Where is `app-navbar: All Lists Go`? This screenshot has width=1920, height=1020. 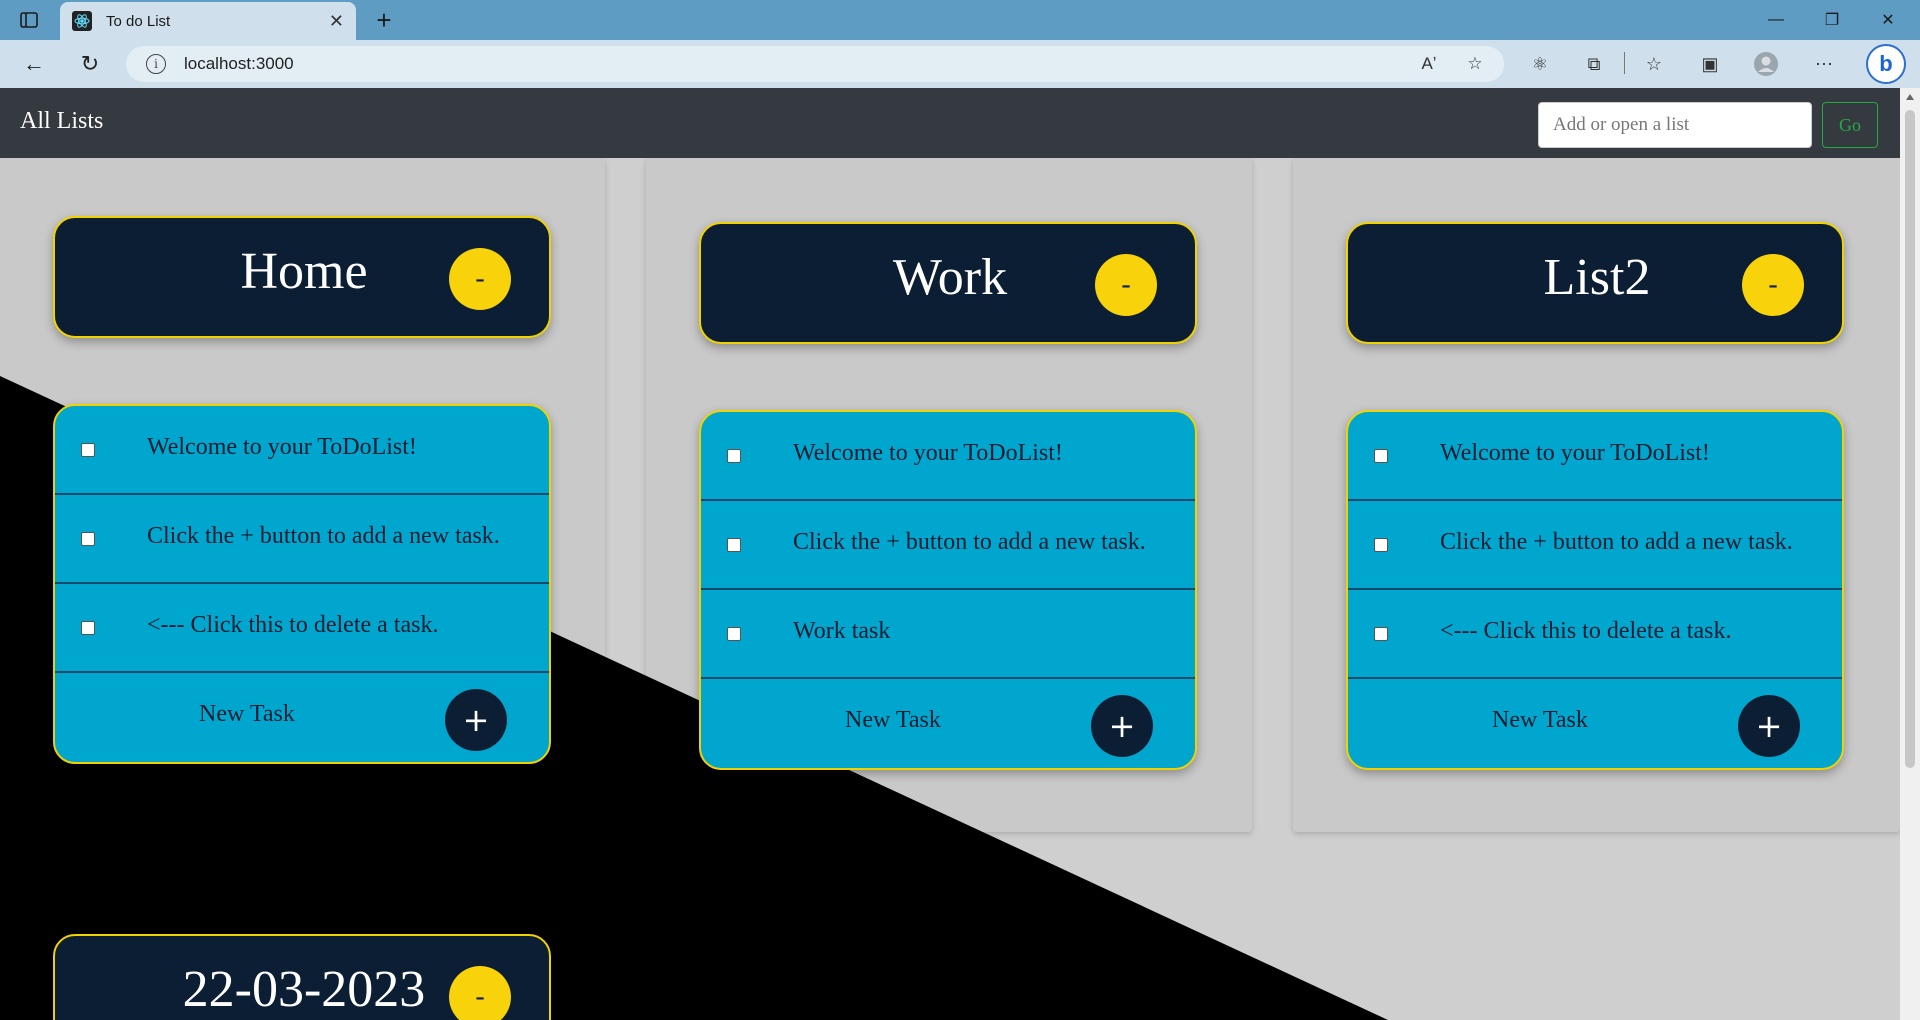
app-navbar: All Lists Go is located at coordinates (950, 123).